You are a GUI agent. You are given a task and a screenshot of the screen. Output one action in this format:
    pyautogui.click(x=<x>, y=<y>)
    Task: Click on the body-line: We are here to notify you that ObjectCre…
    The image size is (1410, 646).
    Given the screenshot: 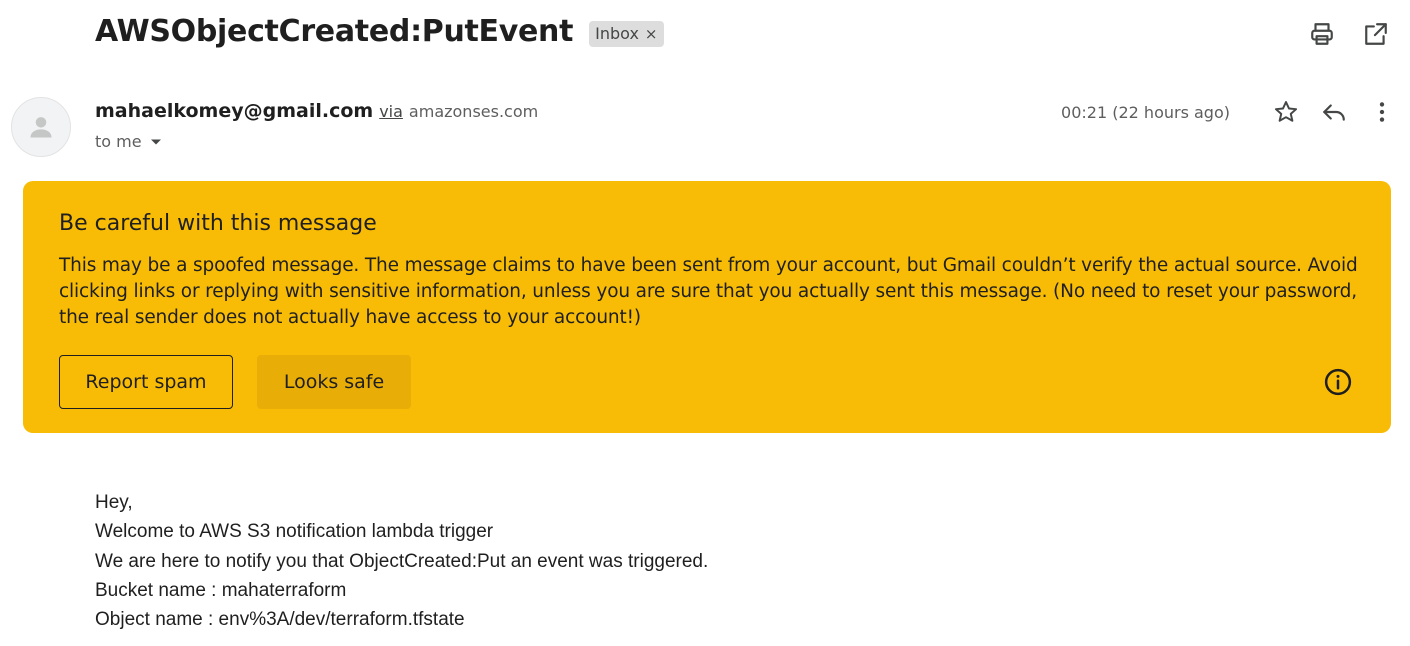 What is the action you would take?
    pyautogui.click(x=402, y=561)
    